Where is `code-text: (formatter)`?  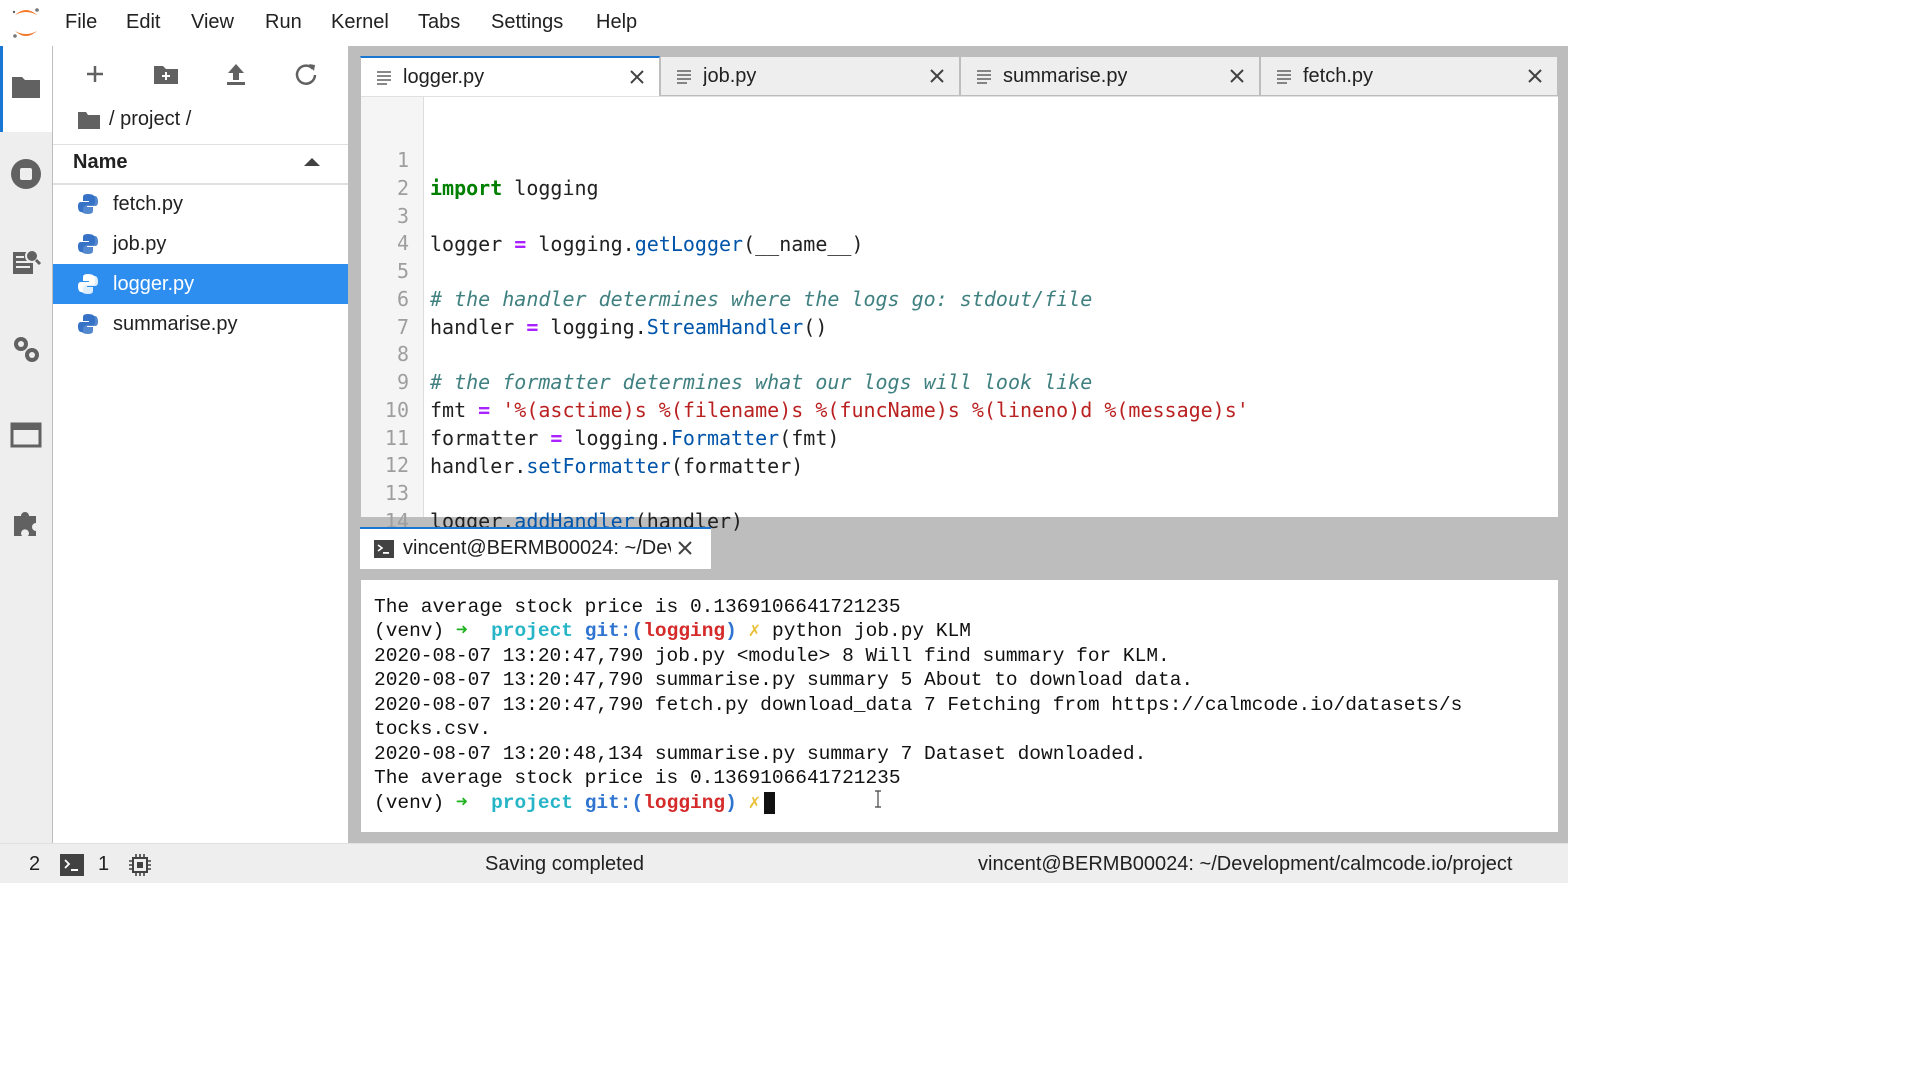
code-text: (formatter) is located at coordinates (737, 466).